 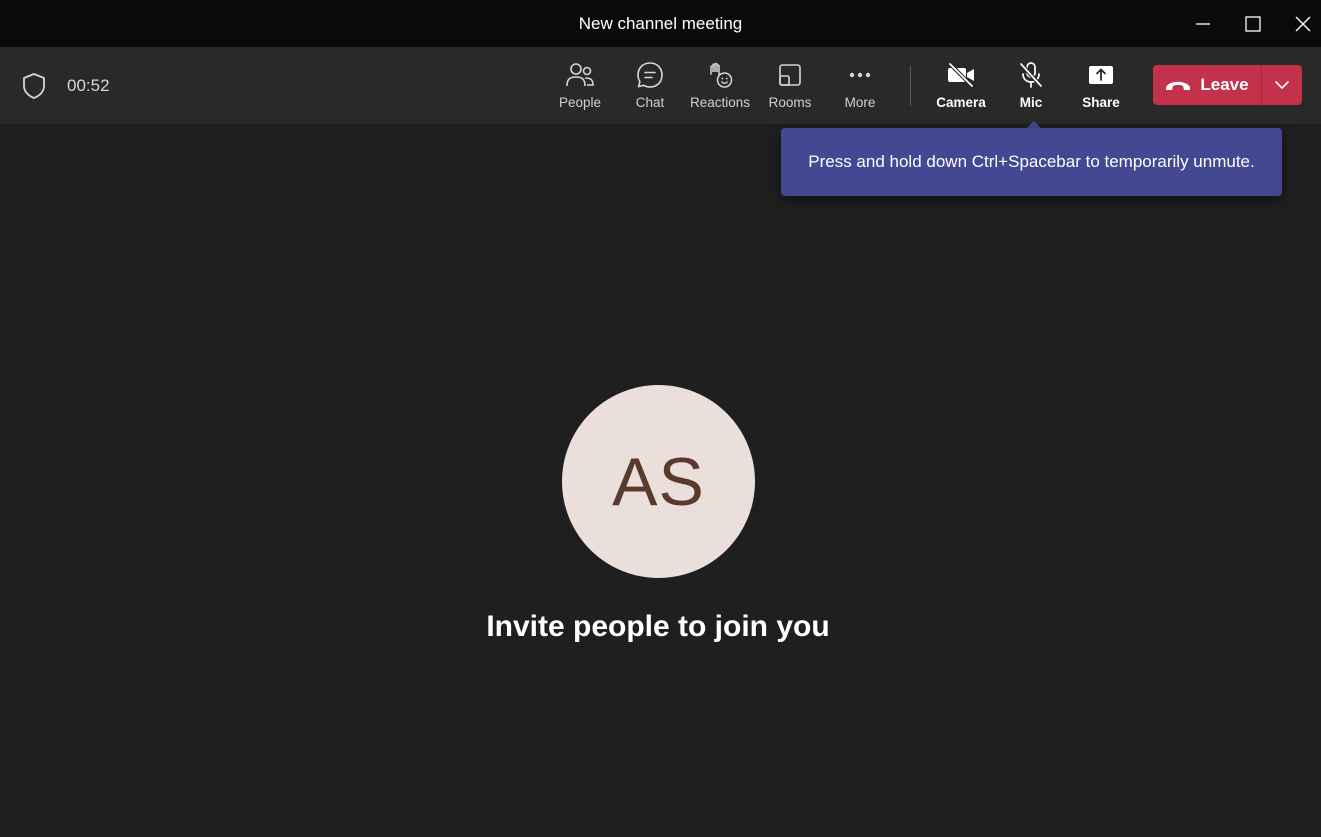 What do you see at coordinates (790, 75) in the screenshot?
I see `rooms-icon` at bounding box center [790, 75].